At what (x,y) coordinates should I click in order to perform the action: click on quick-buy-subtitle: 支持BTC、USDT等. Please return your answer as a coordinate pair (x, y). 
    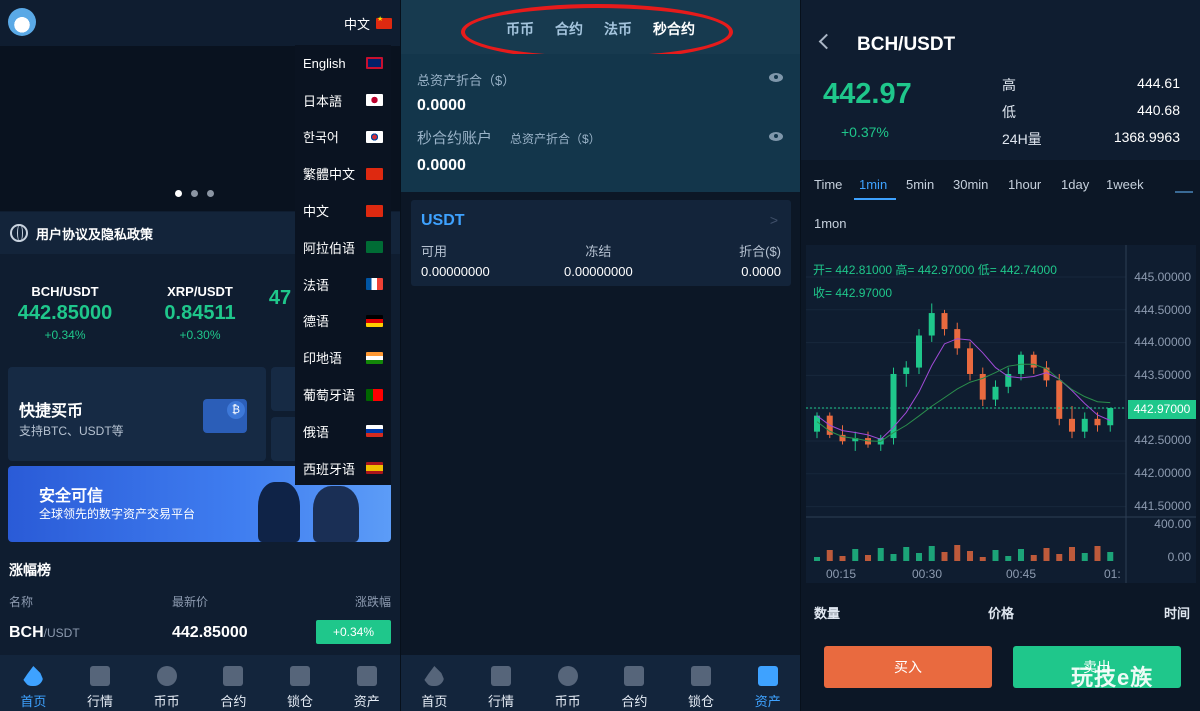
    Looking at the image, I should click on (71, 431).